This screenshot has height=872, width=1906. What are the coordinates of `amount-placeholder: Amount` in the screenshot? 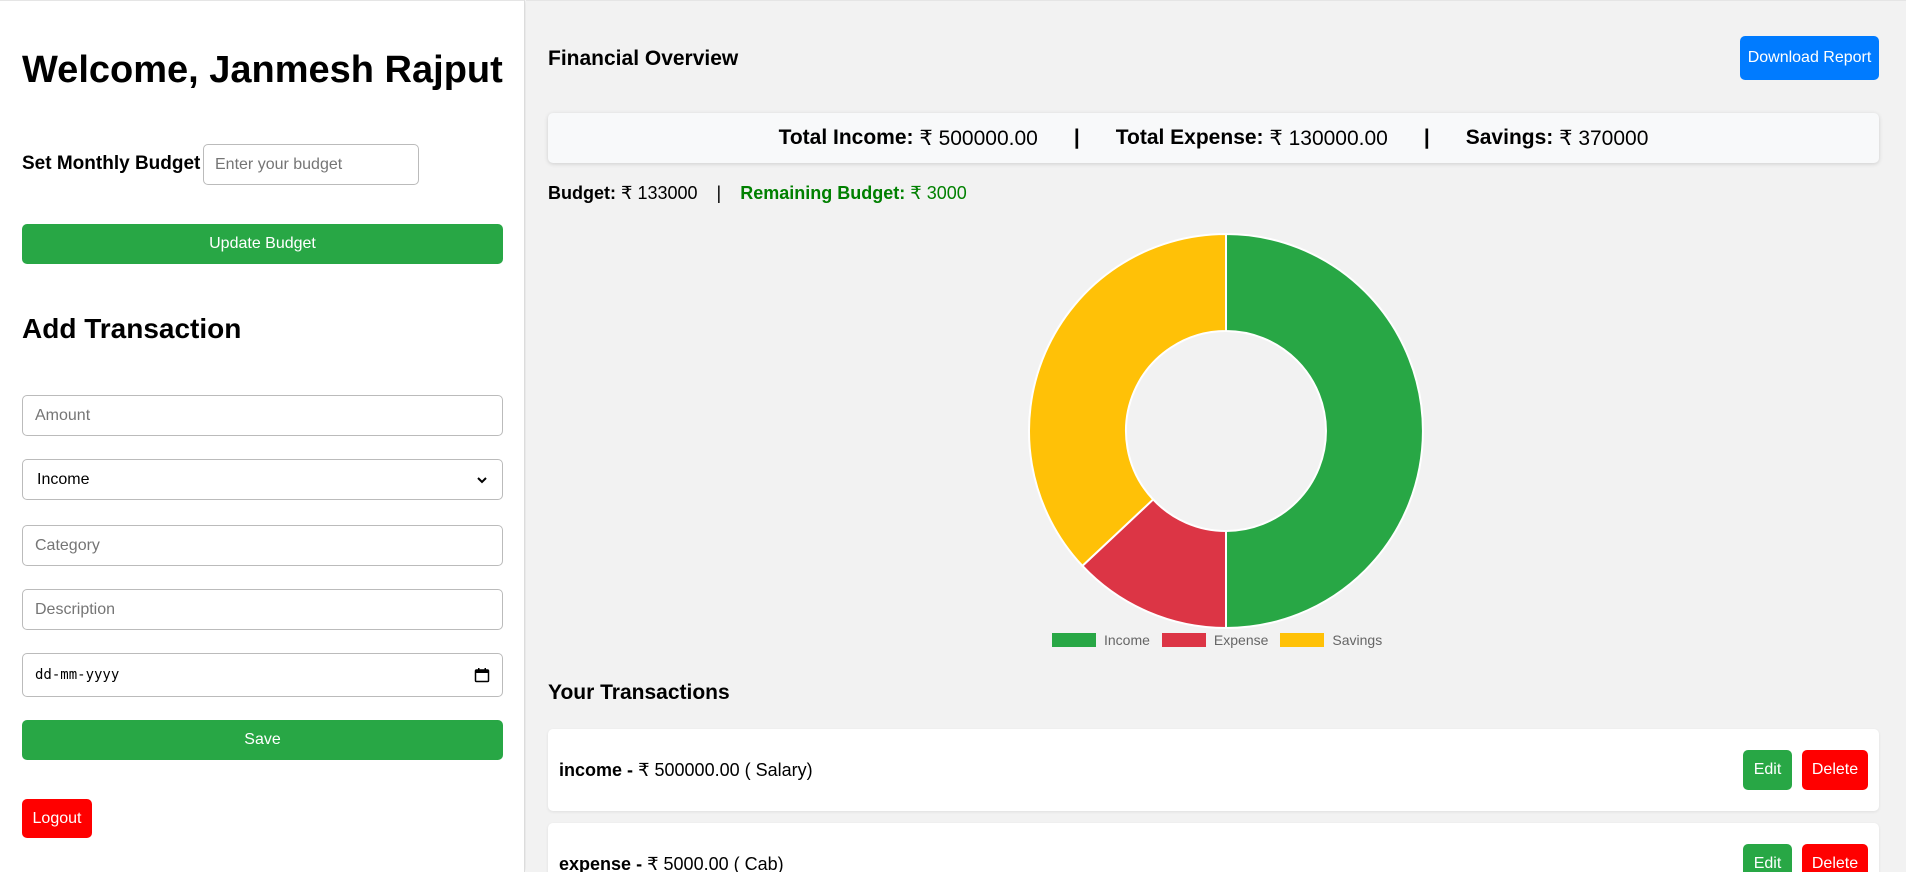 It's located at (63, 415).